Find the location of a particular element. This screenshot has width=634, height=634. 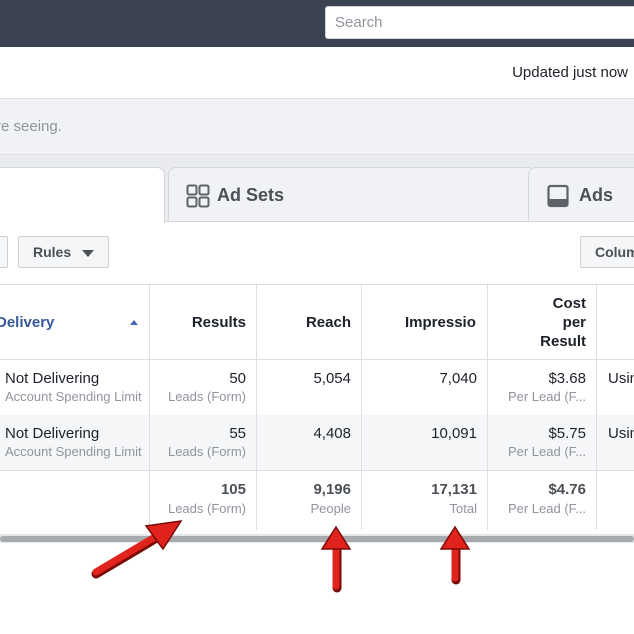

ads-monitor-icon is located at coordinates (558, 196).